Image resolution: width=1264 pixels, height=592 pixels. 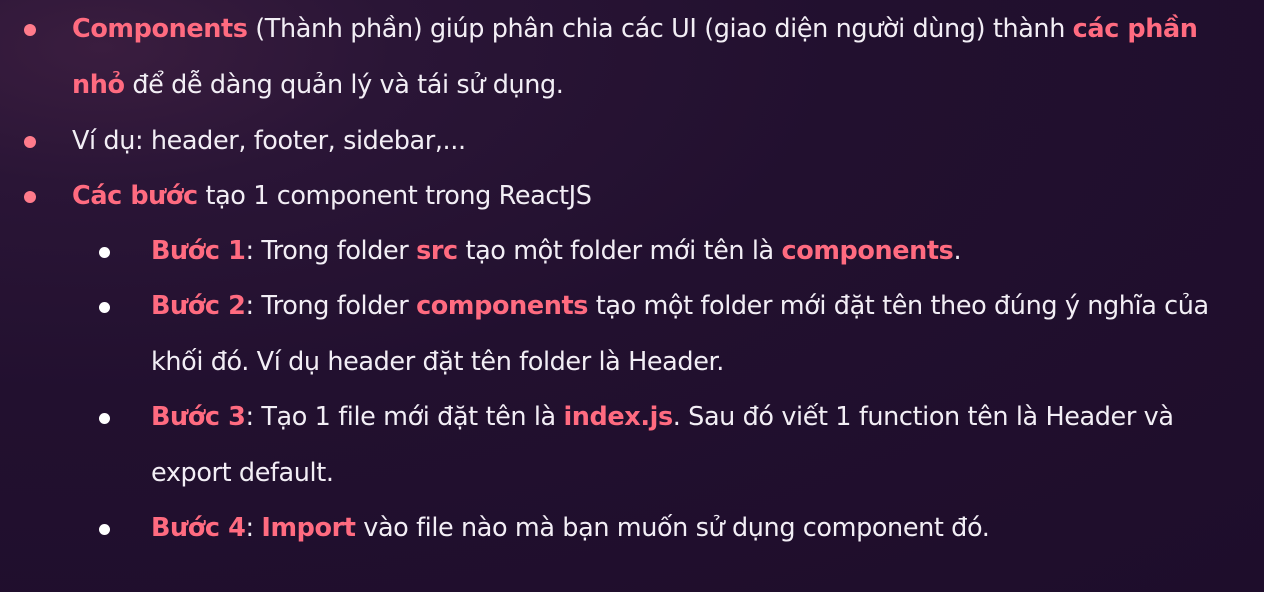 I want to click on highlight-buoc-4: Bước 4, so click(x=198, y=528).